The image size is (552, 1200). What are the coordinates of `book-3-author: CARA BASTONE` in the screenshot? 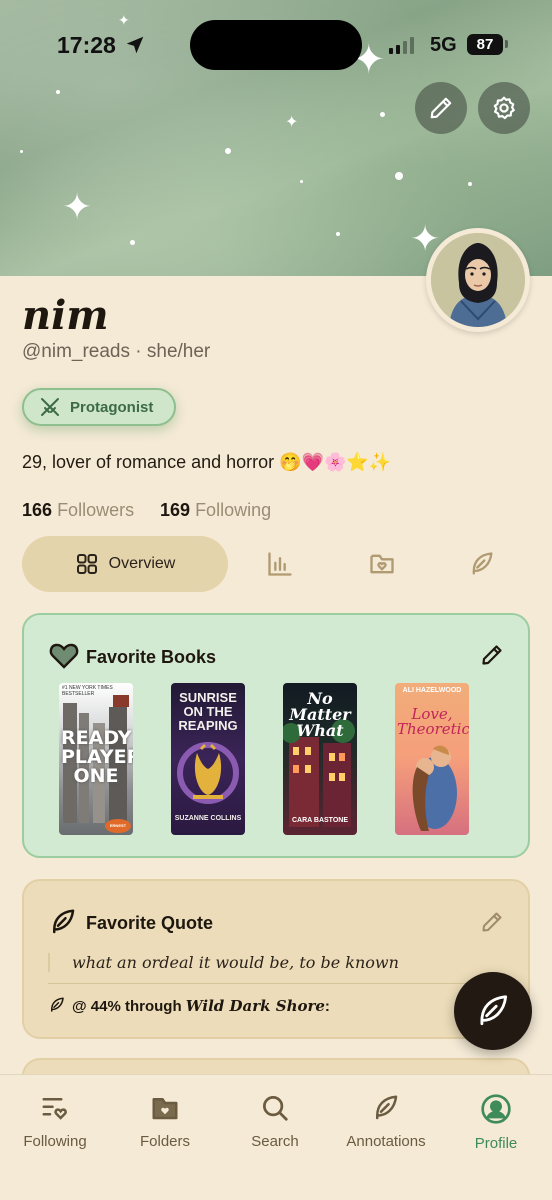 It's located at (319, 820).